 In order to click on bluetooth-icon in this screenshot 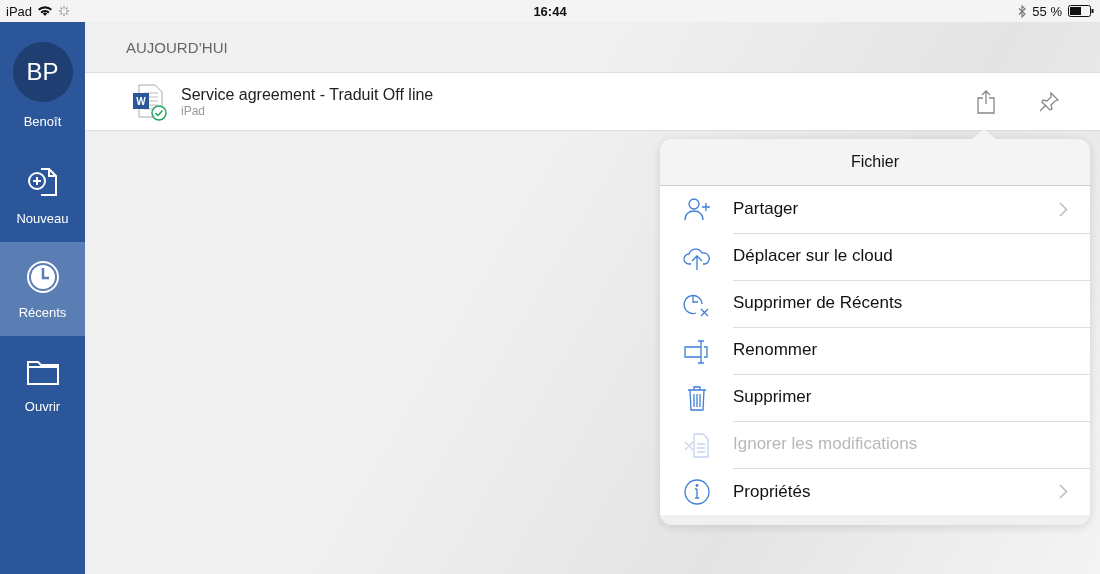, I will do `click(1022, 11)`.